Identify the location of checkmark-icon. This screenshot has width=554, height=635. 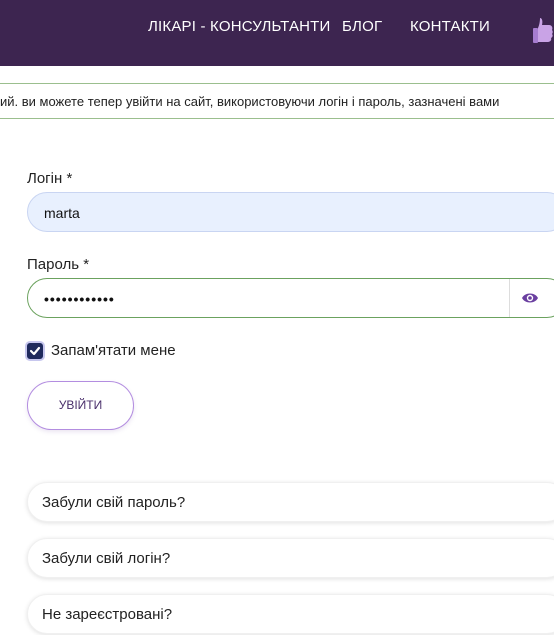
(35, 351).